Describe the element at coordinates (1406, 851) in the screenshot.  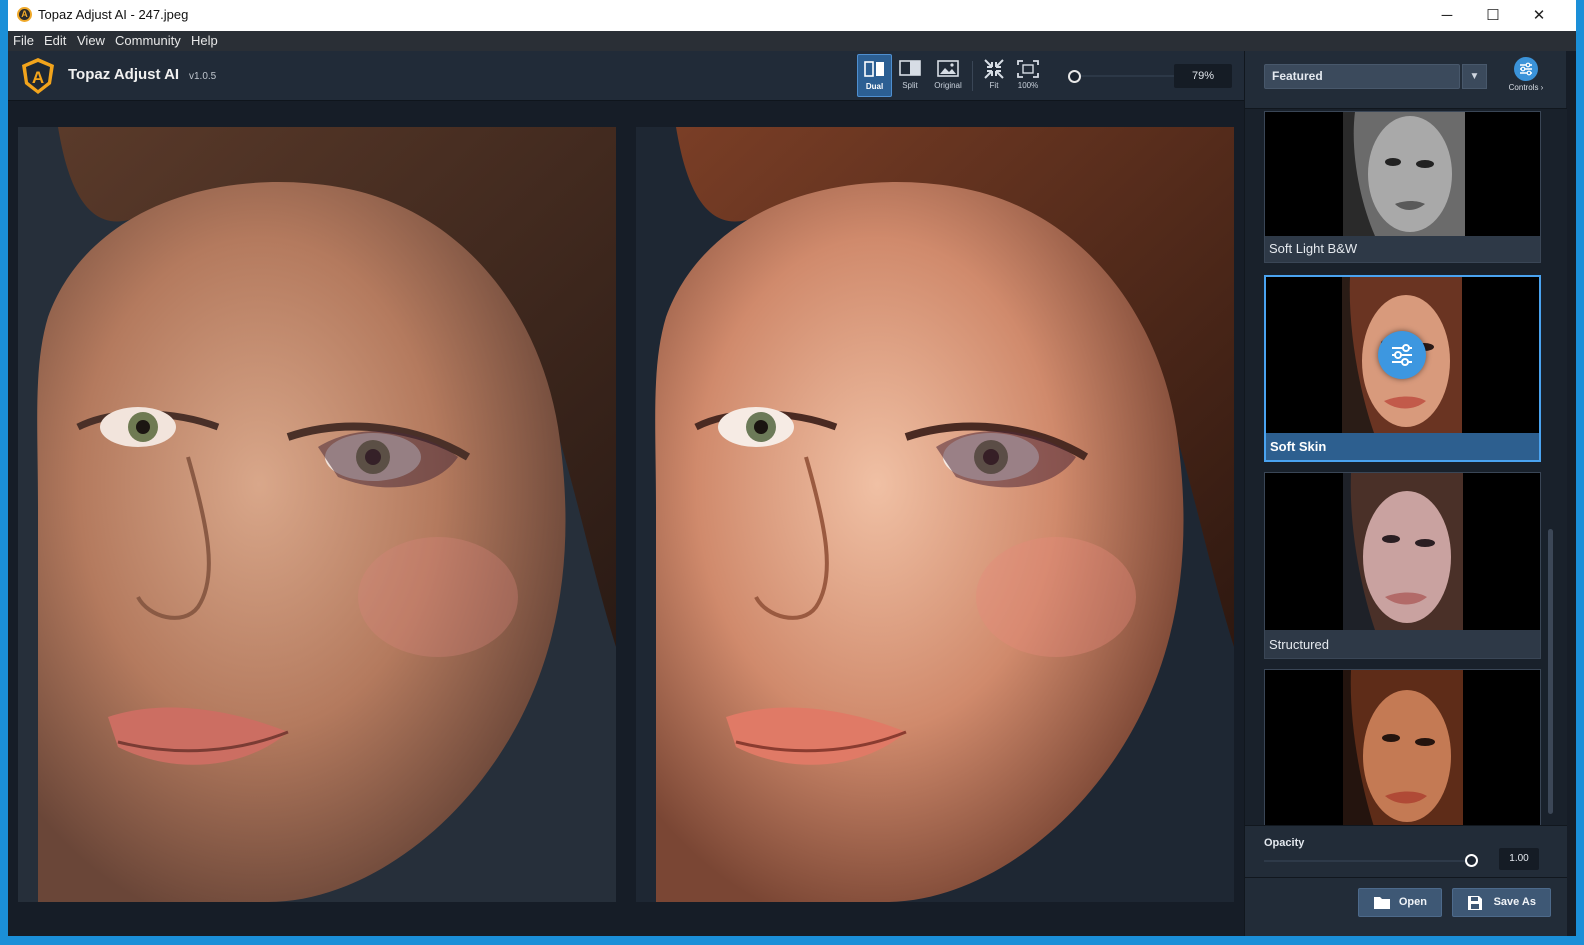
I see `opacity-control: Opacity 1.00` at that location.